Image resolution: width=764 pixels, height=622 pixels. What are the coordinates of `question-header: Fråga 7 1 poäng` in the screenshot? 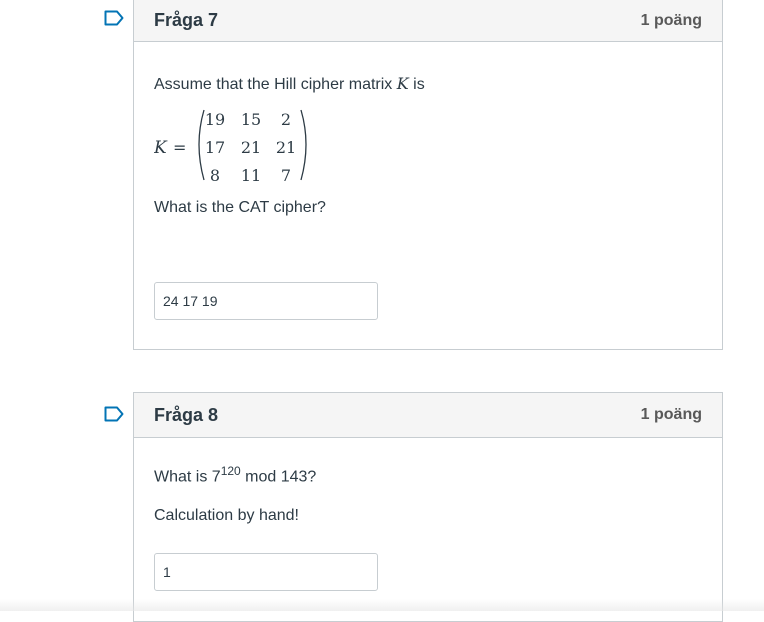 It's located at (428, 21).